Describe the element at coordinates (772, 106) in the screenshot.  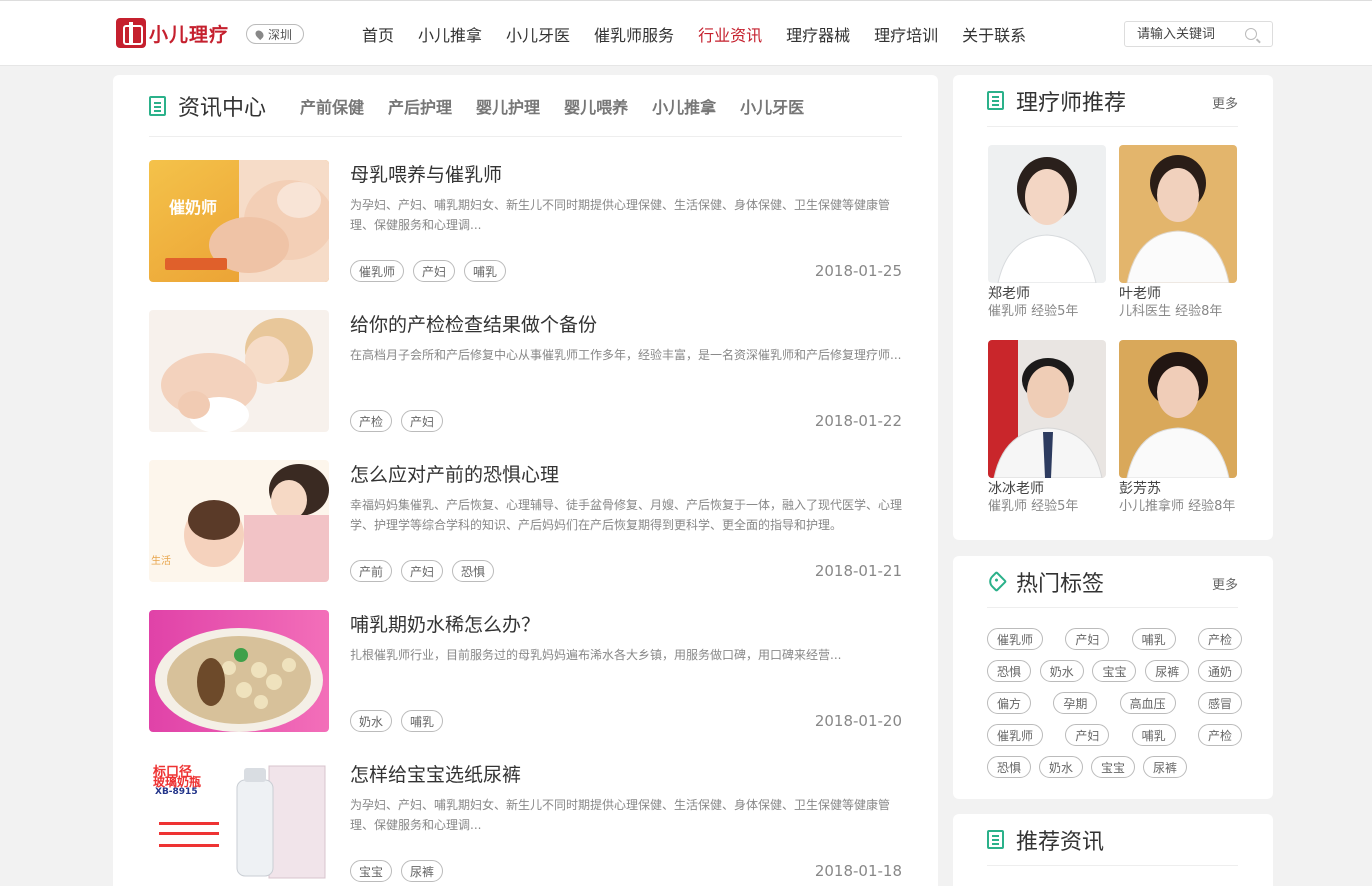
I see `tab-child-dentist: 小儿牙医` at that location.